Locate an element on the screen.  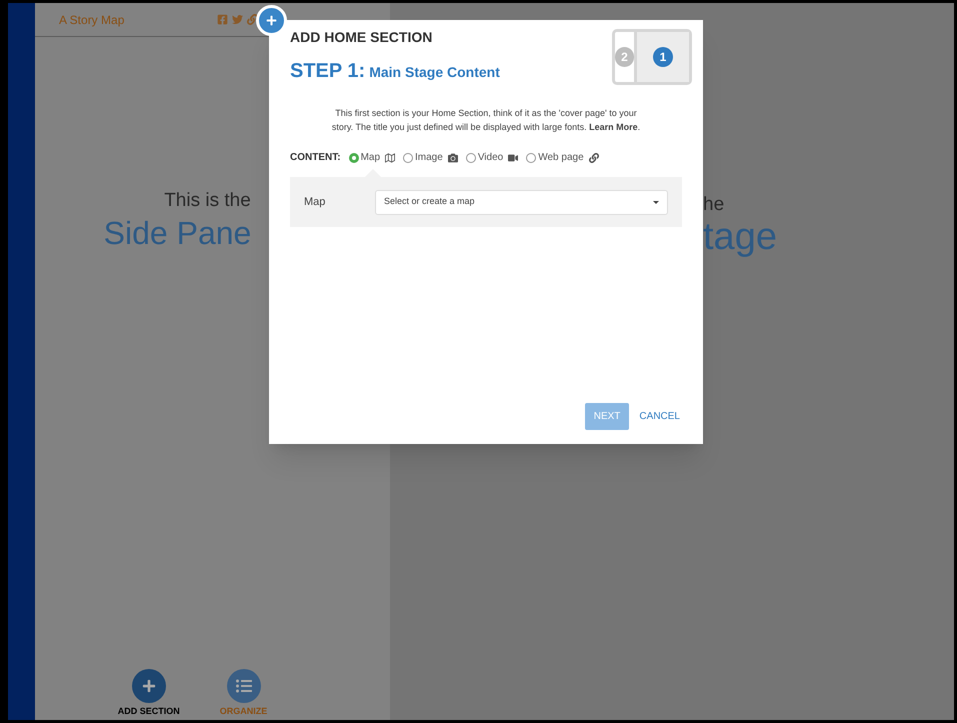
camera-icon is located at coordinates (453, 157).